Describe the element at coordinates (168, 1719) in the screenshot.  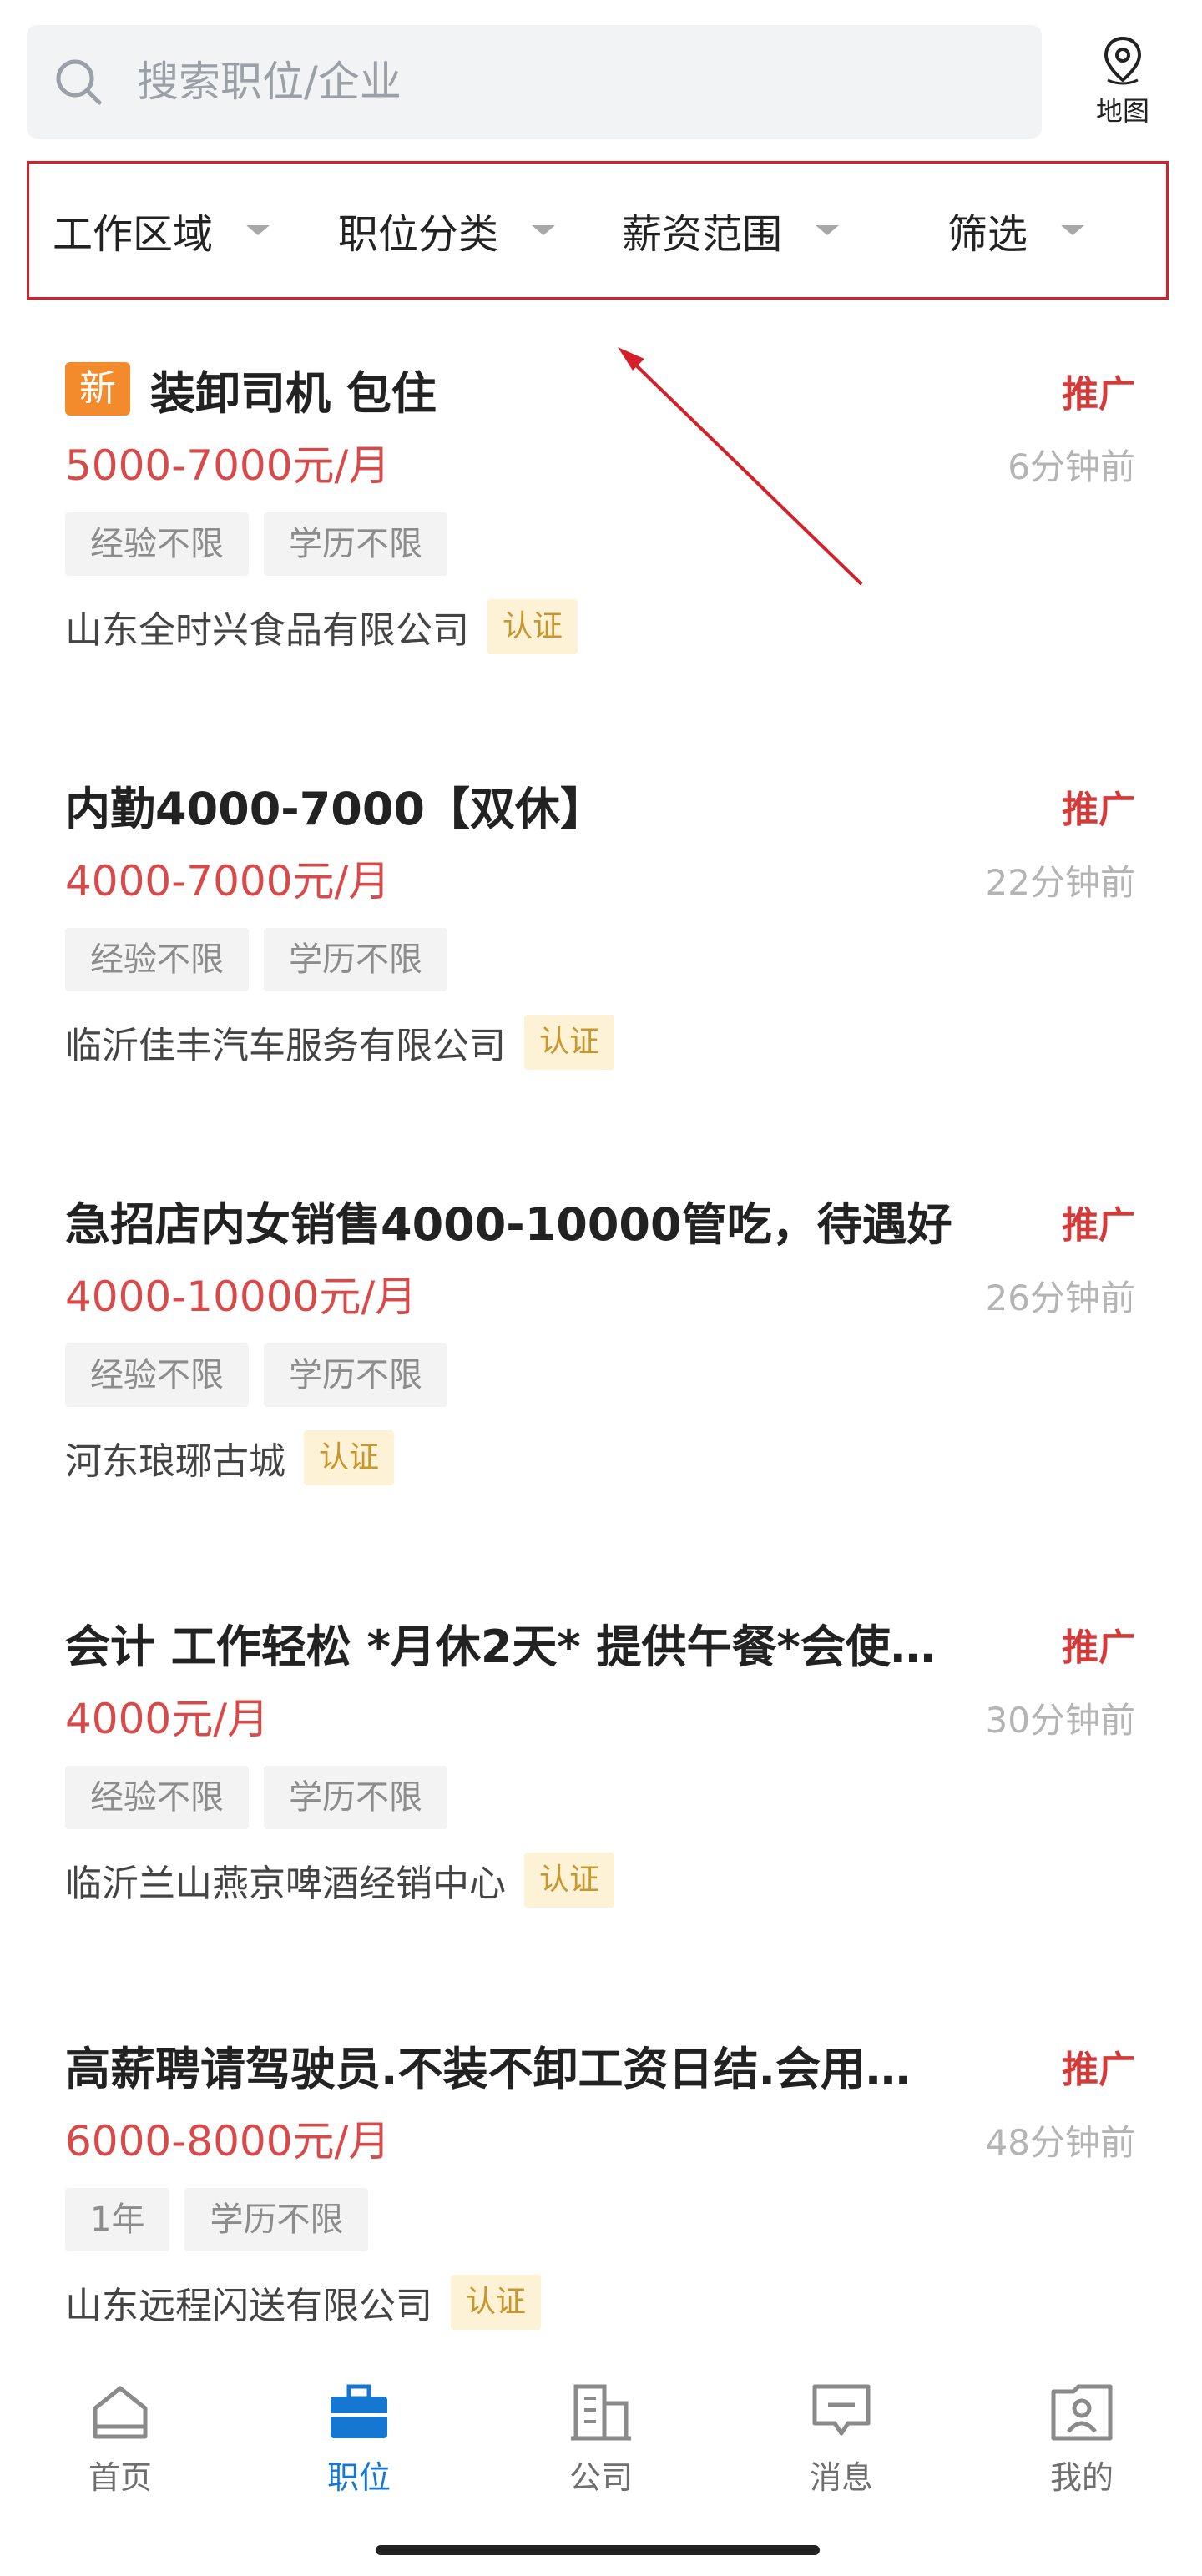
I see `salary: 4000元/月` at that location.